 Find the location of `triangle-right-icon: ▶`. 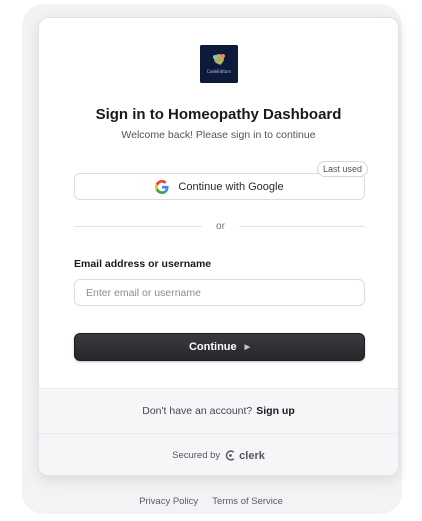

triangle-right-icon: ▶ is located at coordinates (247, 347).